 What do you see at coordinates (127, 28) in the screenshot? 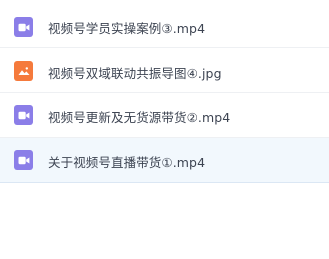
I see `file-name: 视频号学员实操案例③.mp4` at bounding box center [127, 28].